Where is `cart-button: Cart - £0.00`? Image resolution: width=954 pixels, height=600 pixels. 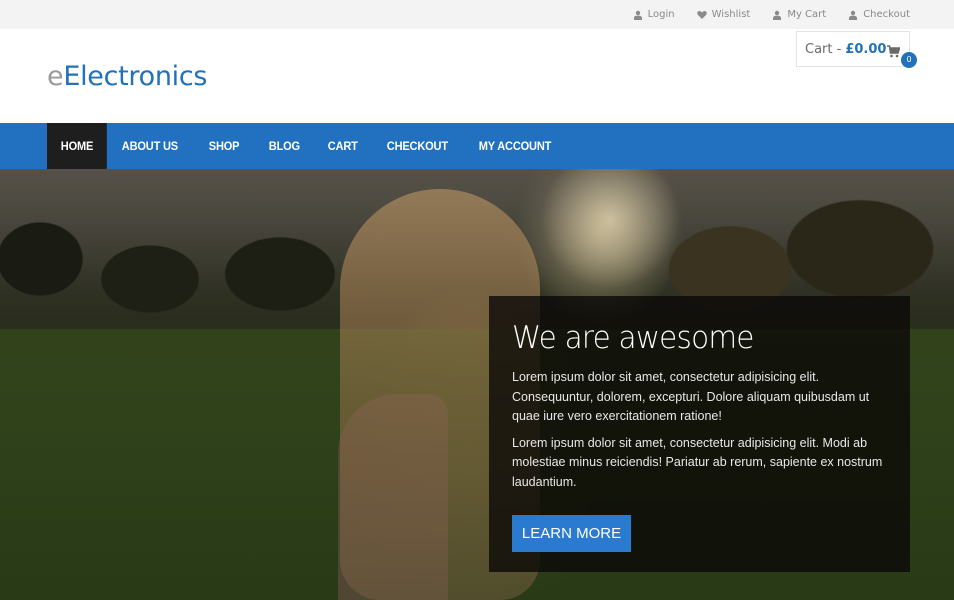 cart-button: Cart - £0.00 is located at coordinates (853, 49).